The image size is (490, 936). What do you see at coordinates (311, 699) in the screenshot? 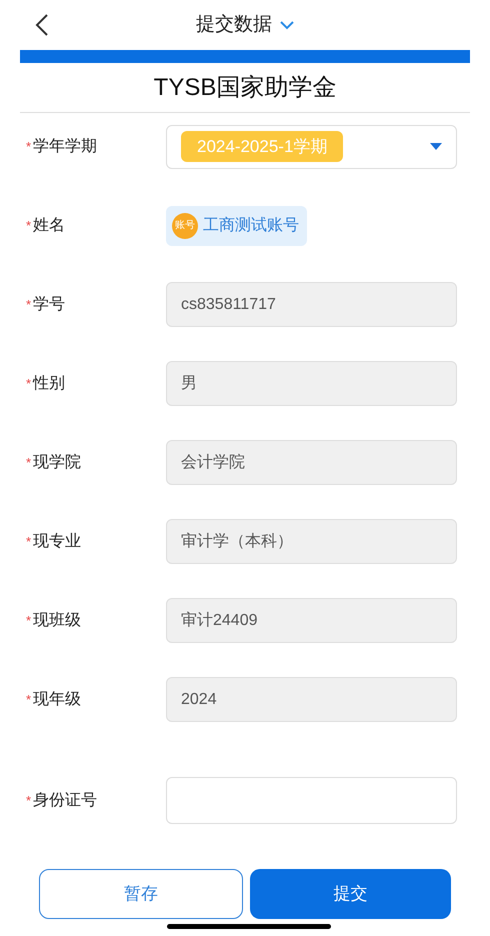
I see `readonly-field: 2024` at bounding box center [311, 699].